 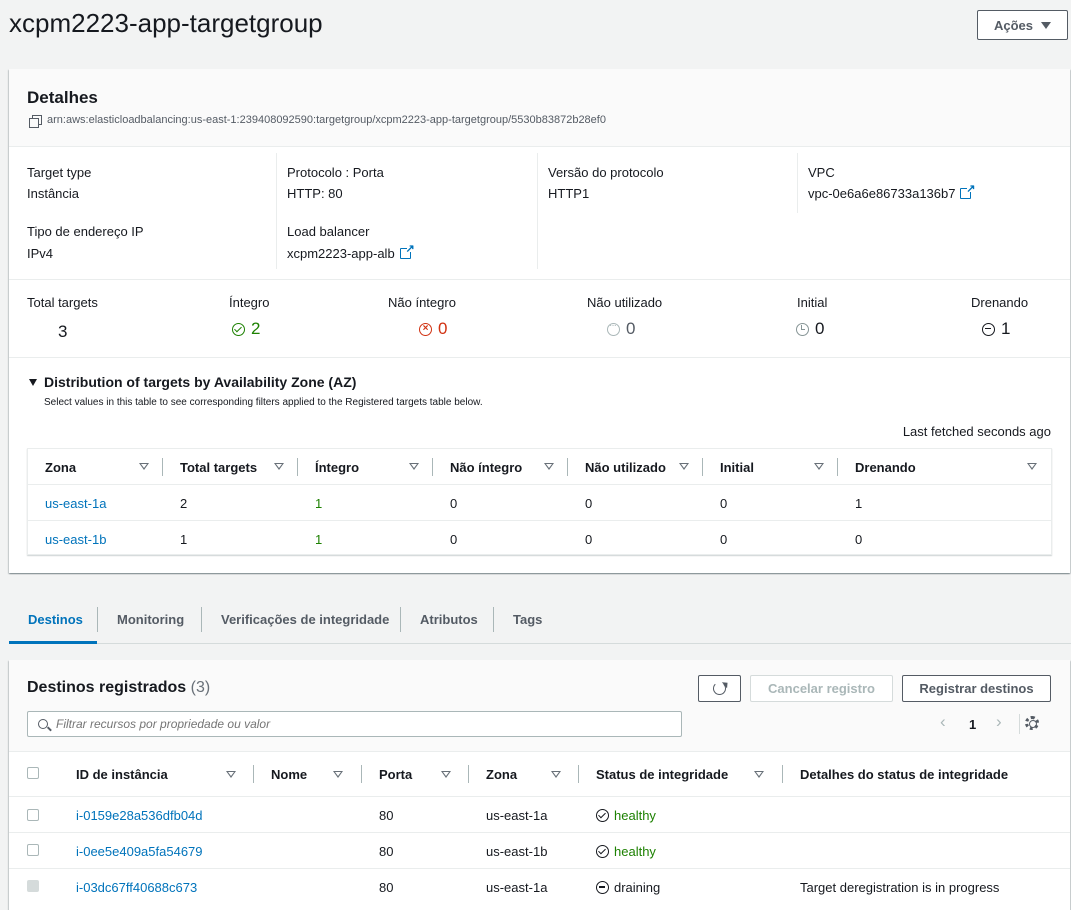 I want to click on load-balancer-text: xcpm2223-app-alb, so click(x=341, y=253).